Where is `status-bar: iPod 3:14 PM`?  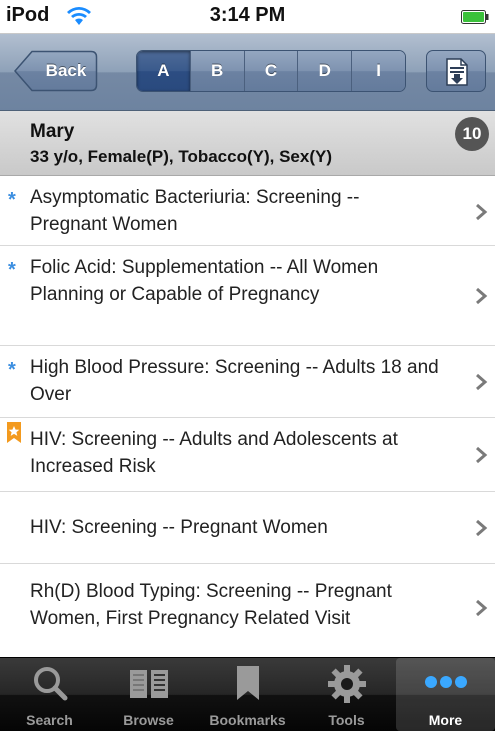 status-bar: iPod 3:14 PM is located at coordinates (247, 17).